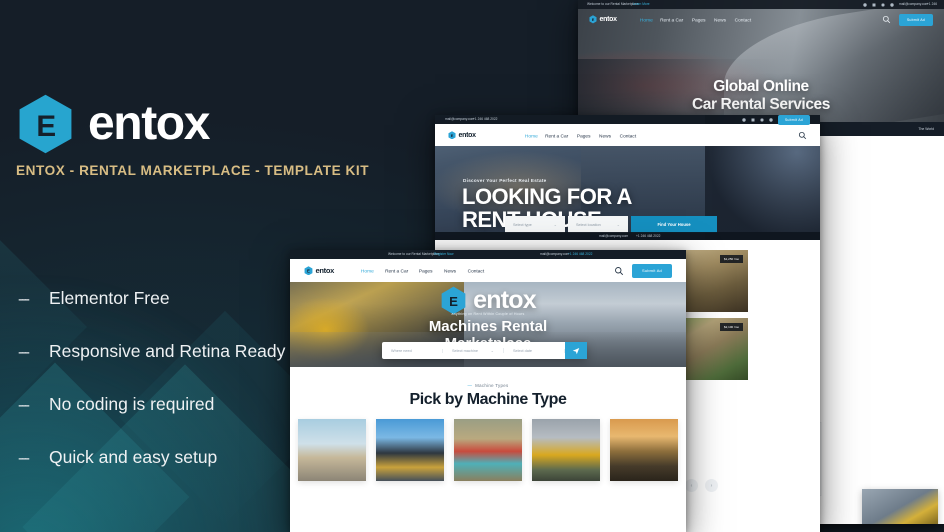 The image size is (944, 532). Describe the element at coordinates (605, 135) in the screenshot. I see `house-nav-link-news: News` at that location.